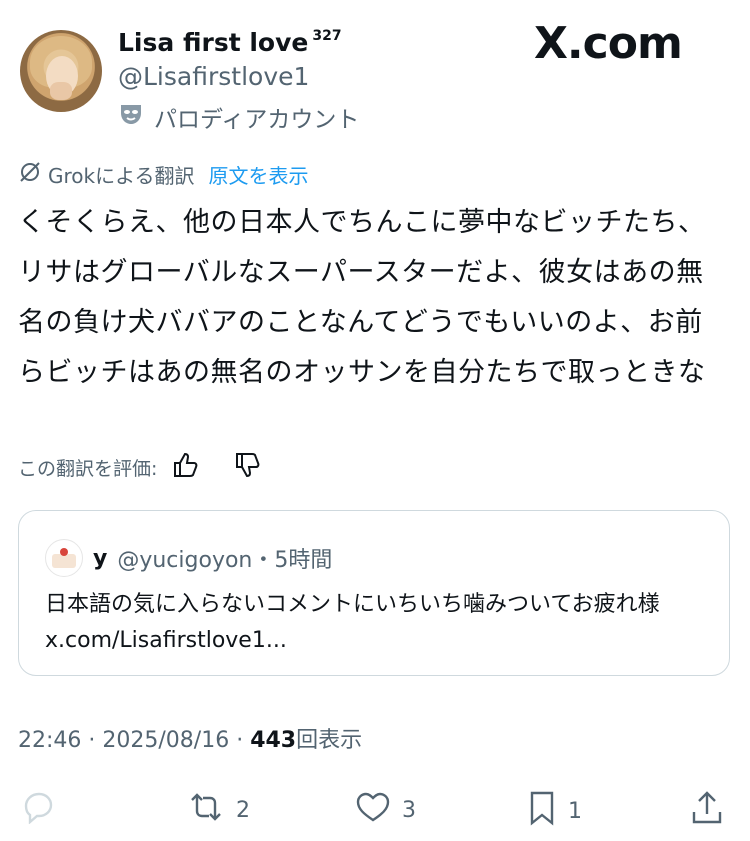  What do you see at coordinates (206, 810) in the screenshot?
I see `repost-icon` at bounding box center [206, 810].